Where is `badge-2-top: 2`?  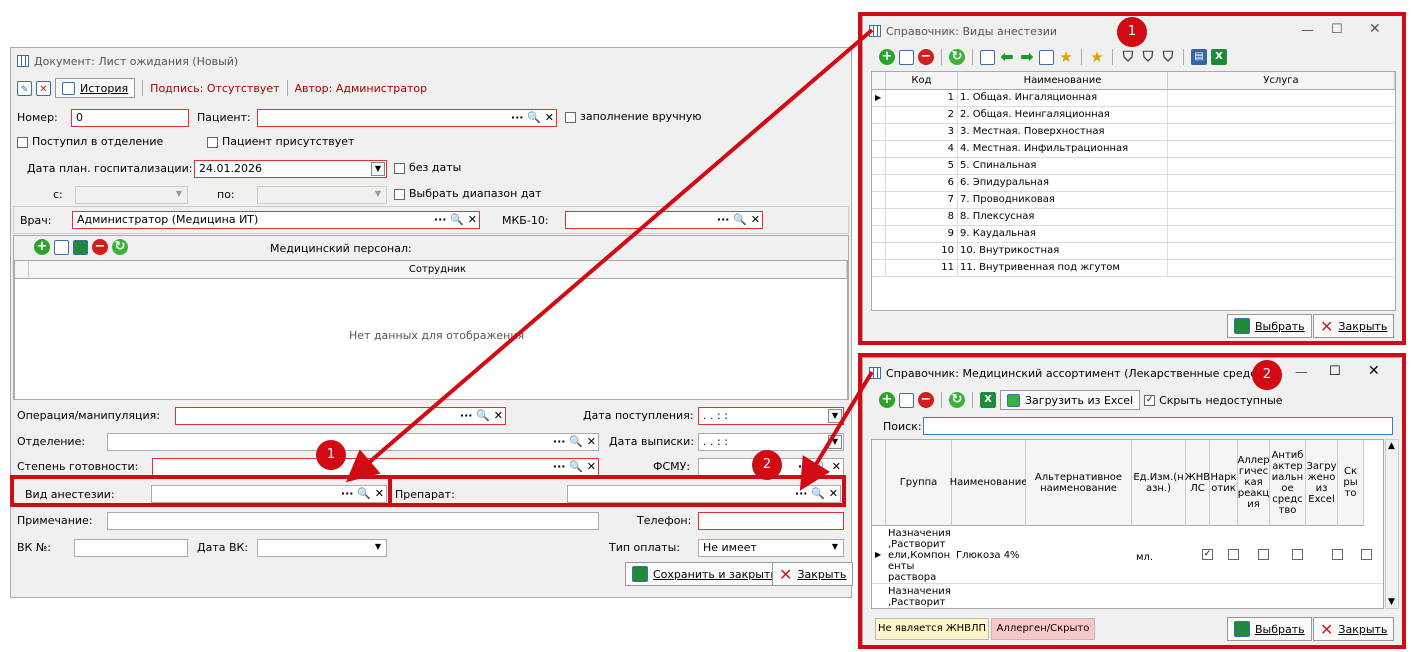
badge-2-top: 2 is located at coordinates (1267, 375).